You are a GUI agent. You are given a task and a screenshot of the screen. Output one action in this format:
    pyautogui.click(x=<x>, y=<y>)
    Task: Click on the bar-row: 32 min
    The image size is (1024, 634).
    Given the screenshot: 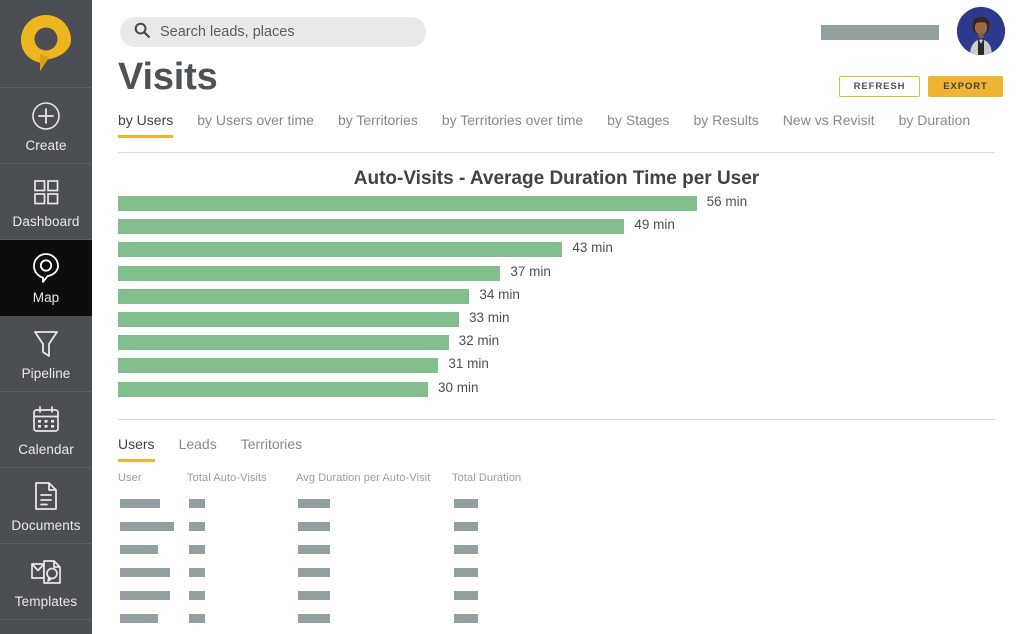 What is the action you would take?
    pyautogui.click(x=556, y=345)
    